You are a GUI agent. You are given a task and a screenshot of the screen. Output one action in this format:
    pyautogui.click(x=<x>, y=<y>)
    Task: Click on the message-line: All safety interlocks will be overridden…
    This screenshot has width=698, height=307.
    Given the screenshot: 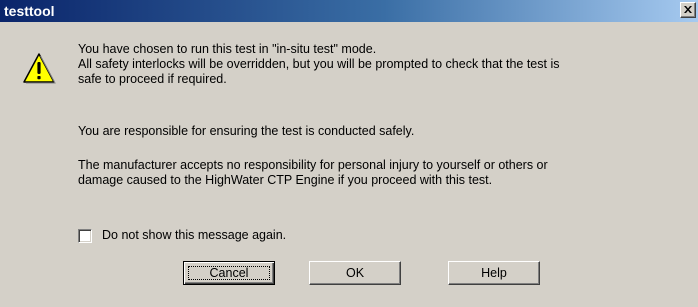 What is the action you would take?
    pyautogui.click(x=319, y=64)
    